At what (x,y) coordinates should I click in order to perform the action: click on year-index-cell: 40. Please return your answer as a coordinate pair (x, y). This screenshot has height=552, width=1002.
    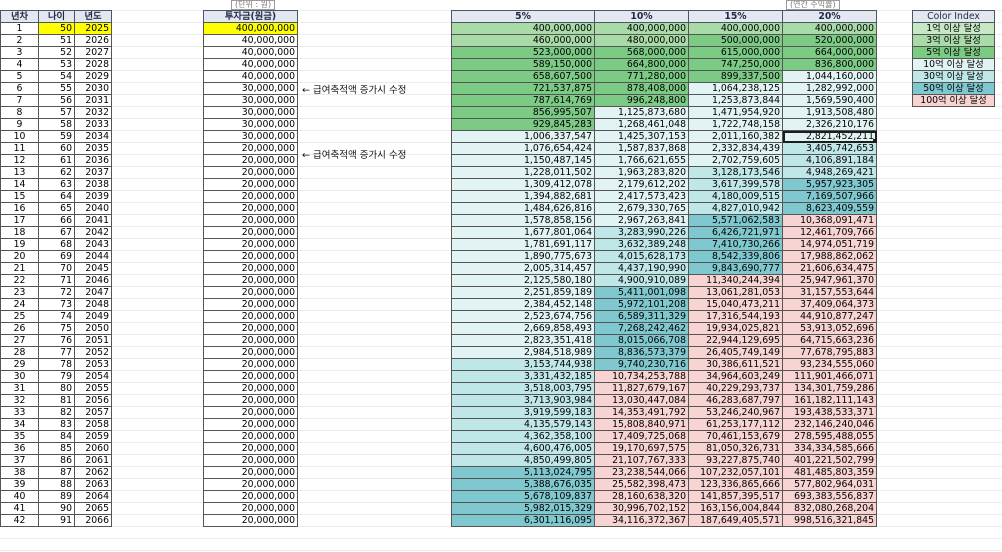
    Looking at the image, I should click on (19, 496).